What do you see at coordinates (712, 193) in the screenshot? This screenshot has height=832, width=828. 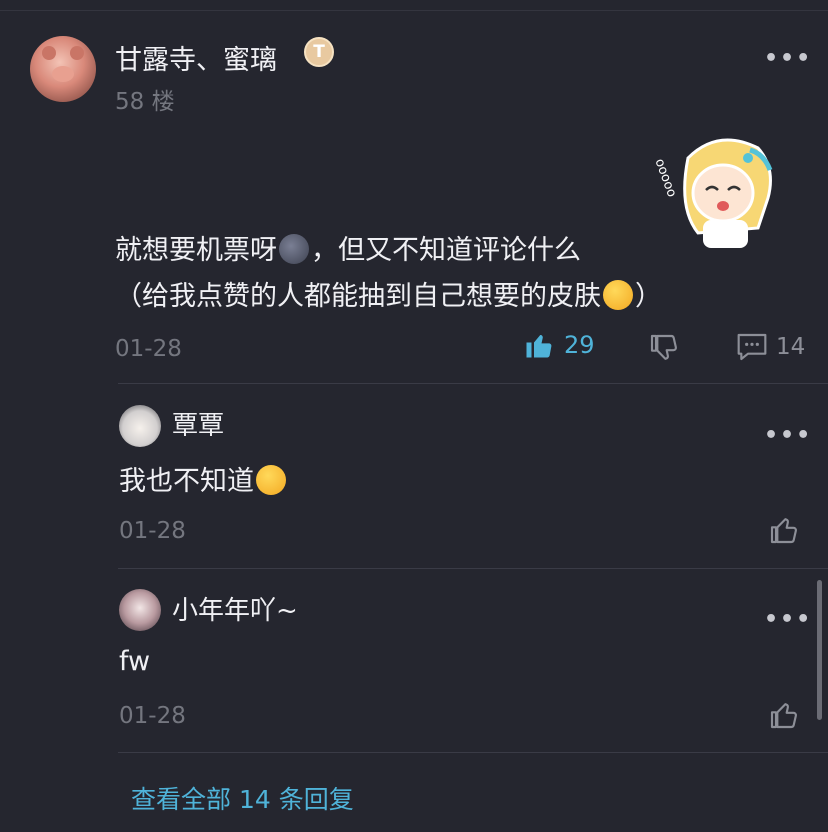 I see `anime-girl-sticker: ooooo` at bounding box center [712, 193].